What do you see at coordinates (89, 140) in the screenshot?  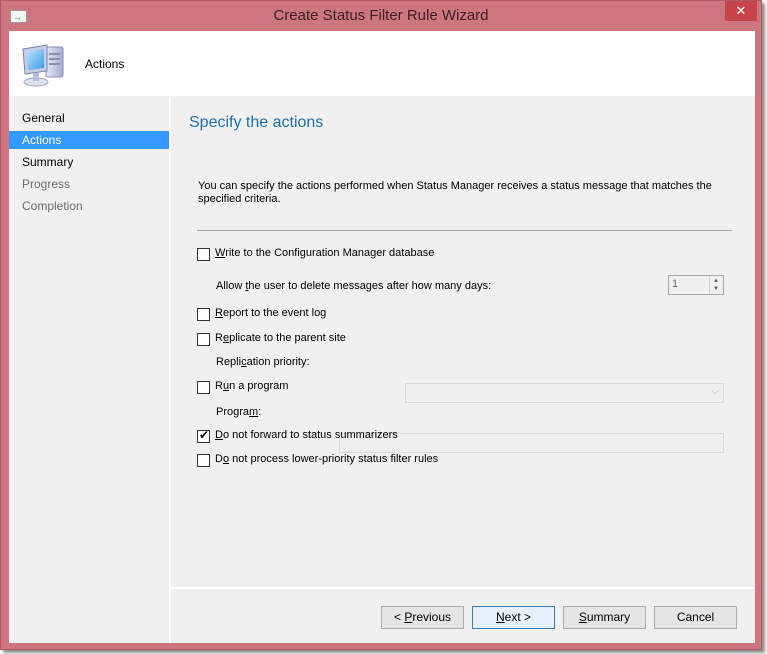 I see `nav-item-actions: Actions` at bounding box center [89, 140].